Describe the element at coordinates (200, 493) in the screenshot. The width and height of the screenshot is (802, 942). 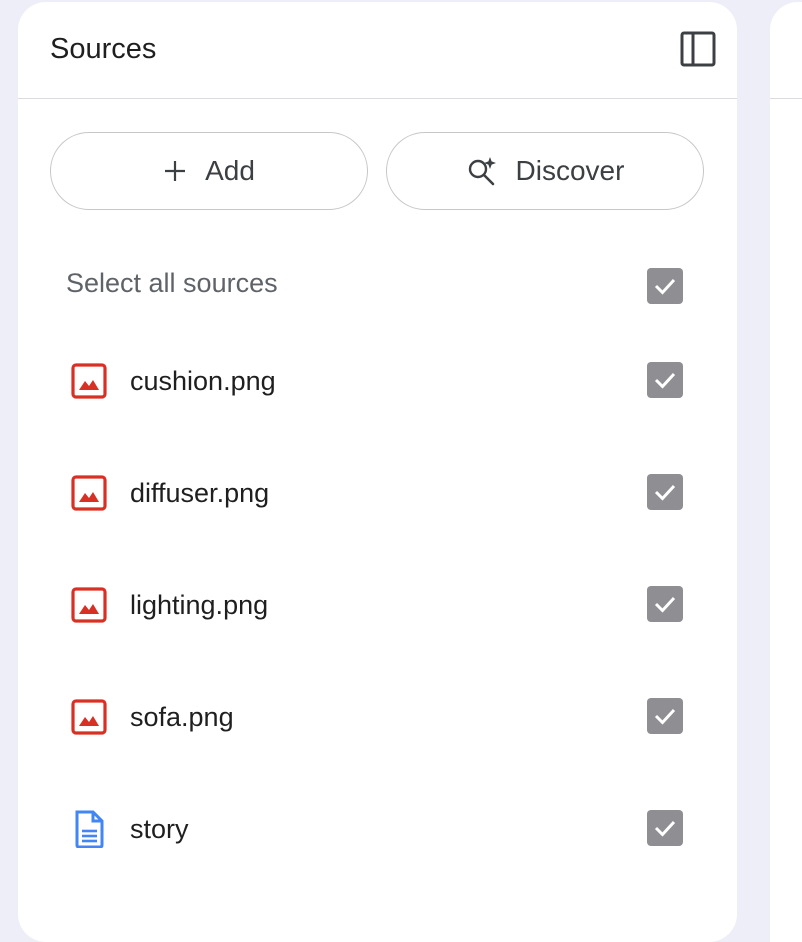
I see `source-name: diffuser.png` at that location.